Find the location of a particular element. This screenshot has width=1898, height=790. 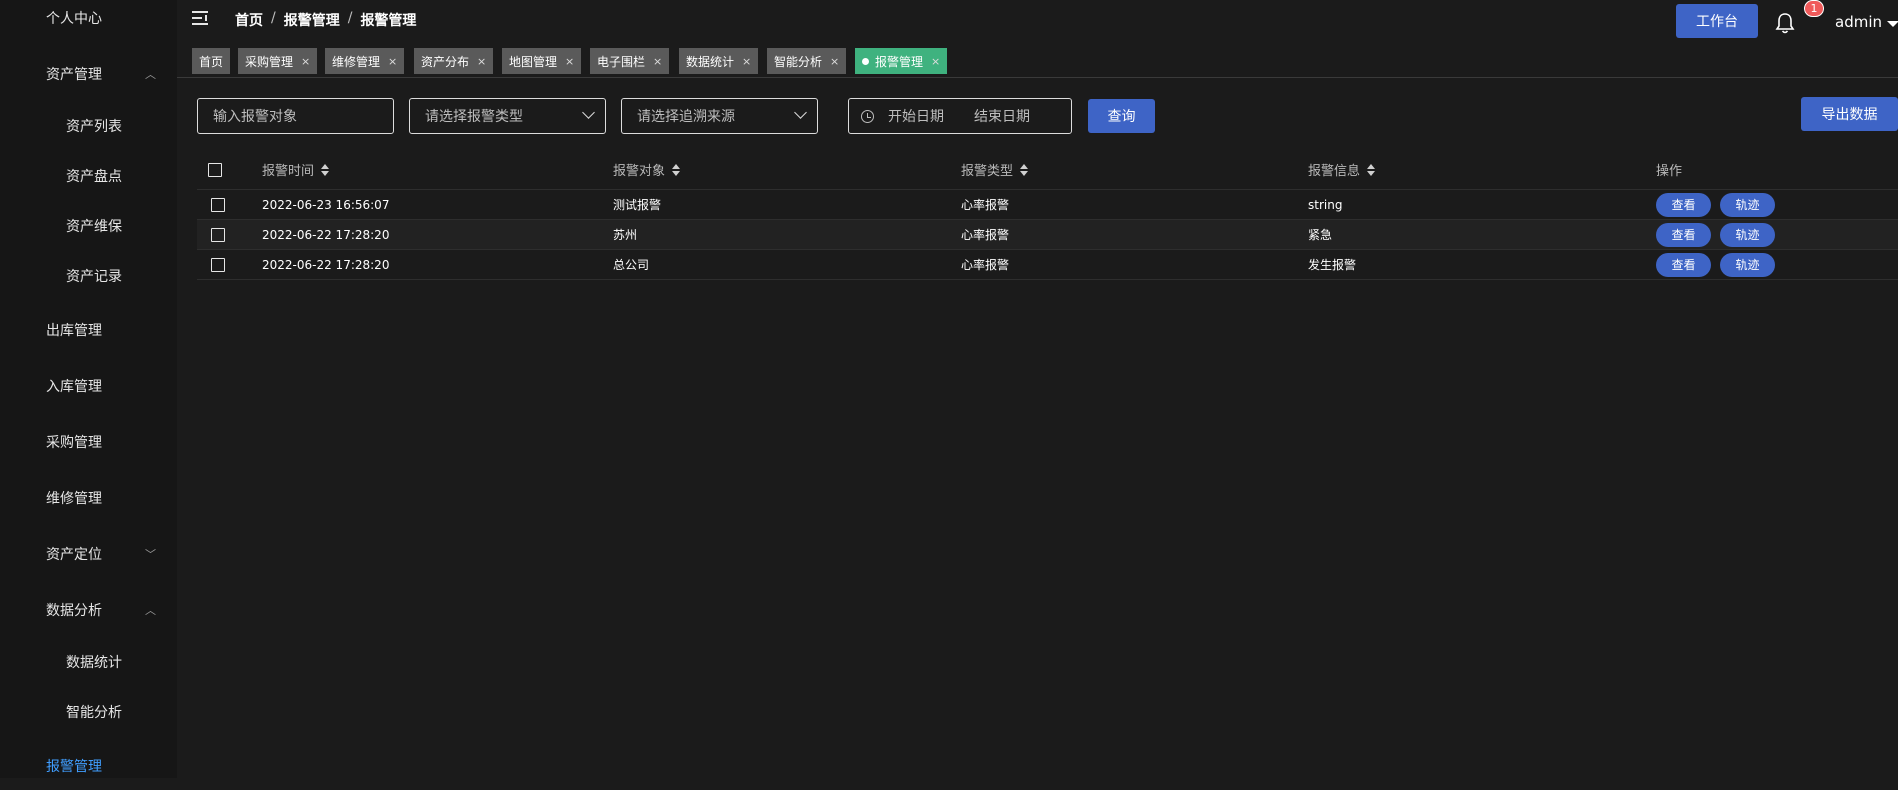

tag-map: 地图管理 × is located at coordinates (542, 61).